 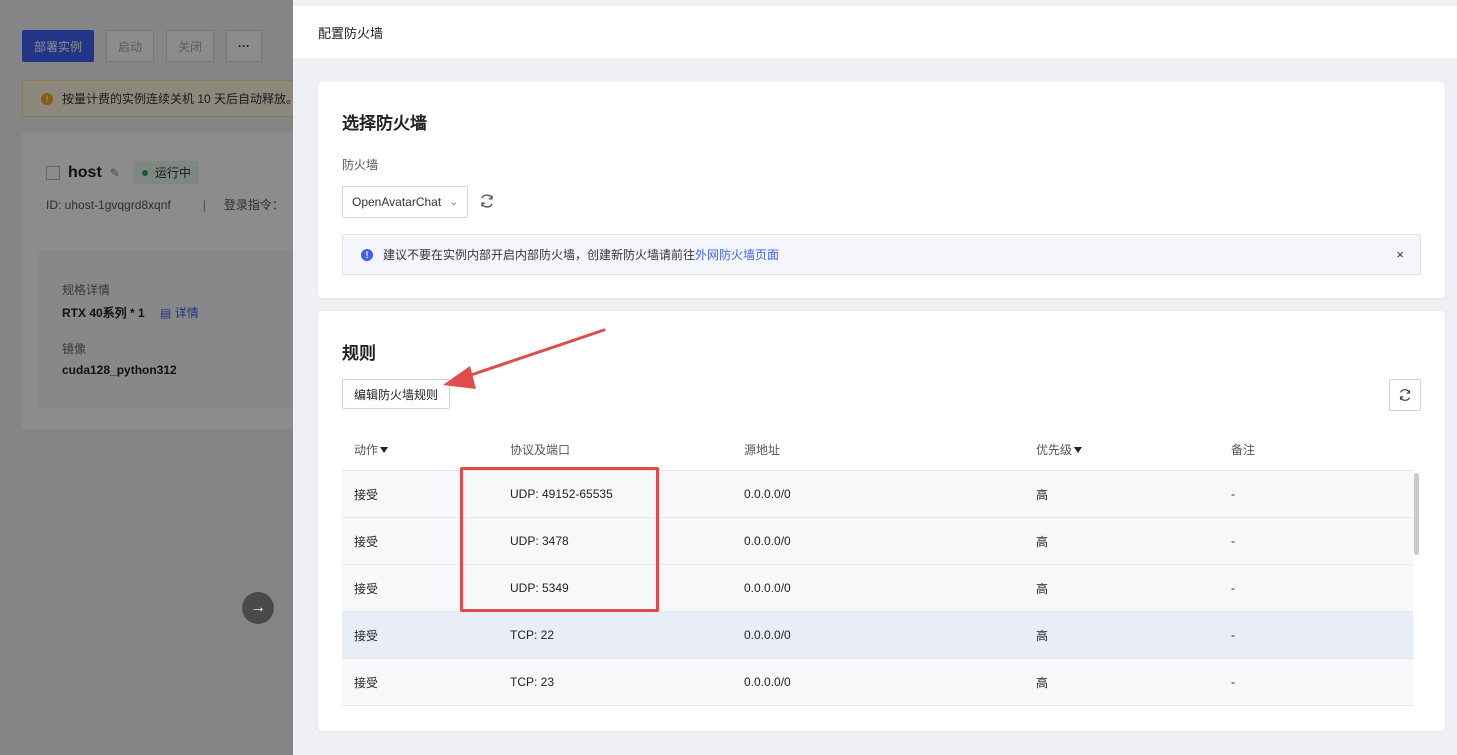 What do you see at coordinates (1121, 449) in the screenshot?
I see `column-priority: 优先级` at bounding box center [1121, 449].